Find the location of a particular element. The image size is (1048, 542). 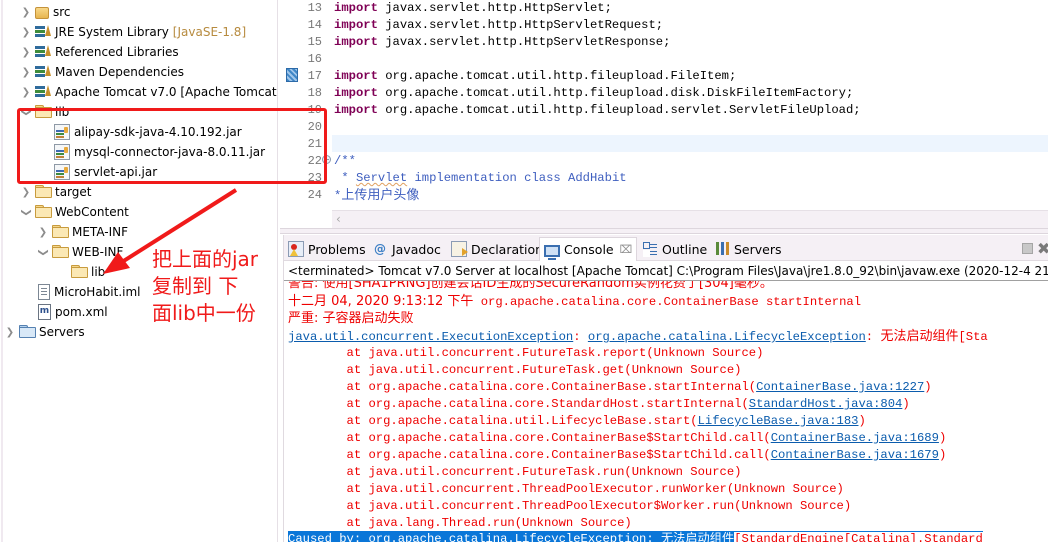

tree-item-webcontent: ❯ WebContent is located at coordinates (74, 212).